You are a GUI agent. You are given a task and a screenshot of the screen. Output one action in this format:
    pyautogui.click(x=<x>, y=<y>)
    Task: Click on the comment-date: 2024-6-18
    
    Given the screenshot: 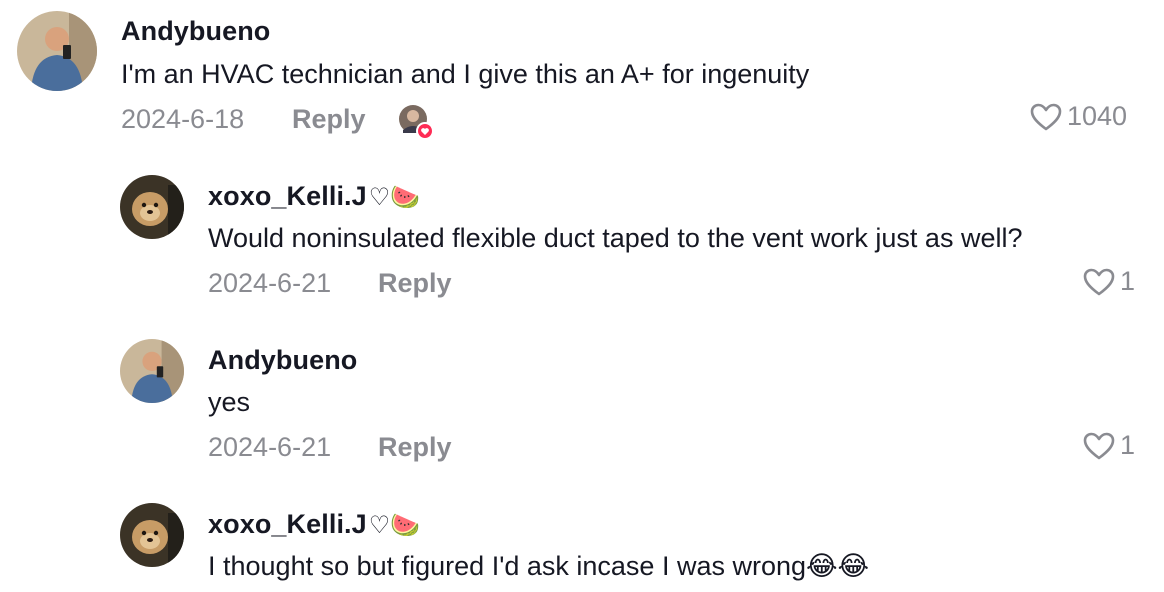 What is the action you would take?
    pyautogui.click(x=183, y=119)
    